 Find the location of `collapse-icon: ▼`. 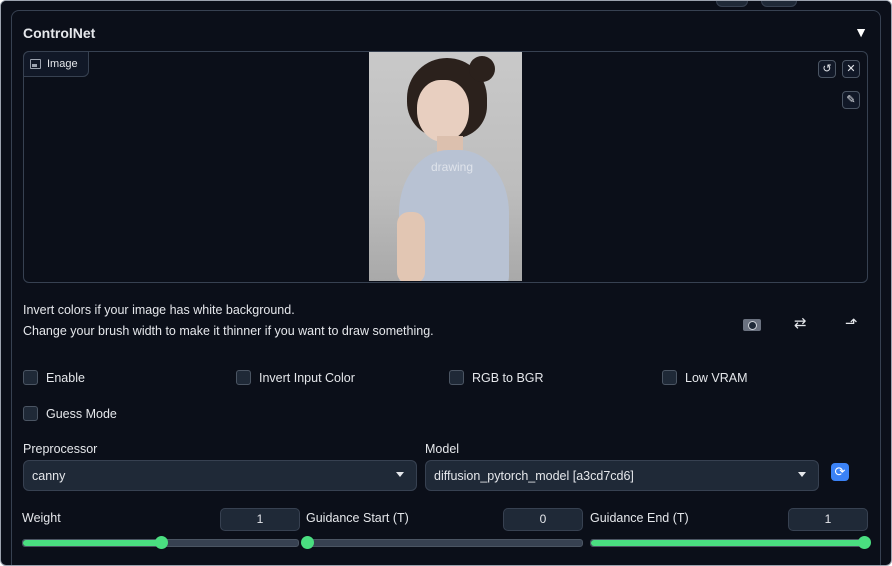

collapse-icon: ▼ is located at coordinates (861, 32).